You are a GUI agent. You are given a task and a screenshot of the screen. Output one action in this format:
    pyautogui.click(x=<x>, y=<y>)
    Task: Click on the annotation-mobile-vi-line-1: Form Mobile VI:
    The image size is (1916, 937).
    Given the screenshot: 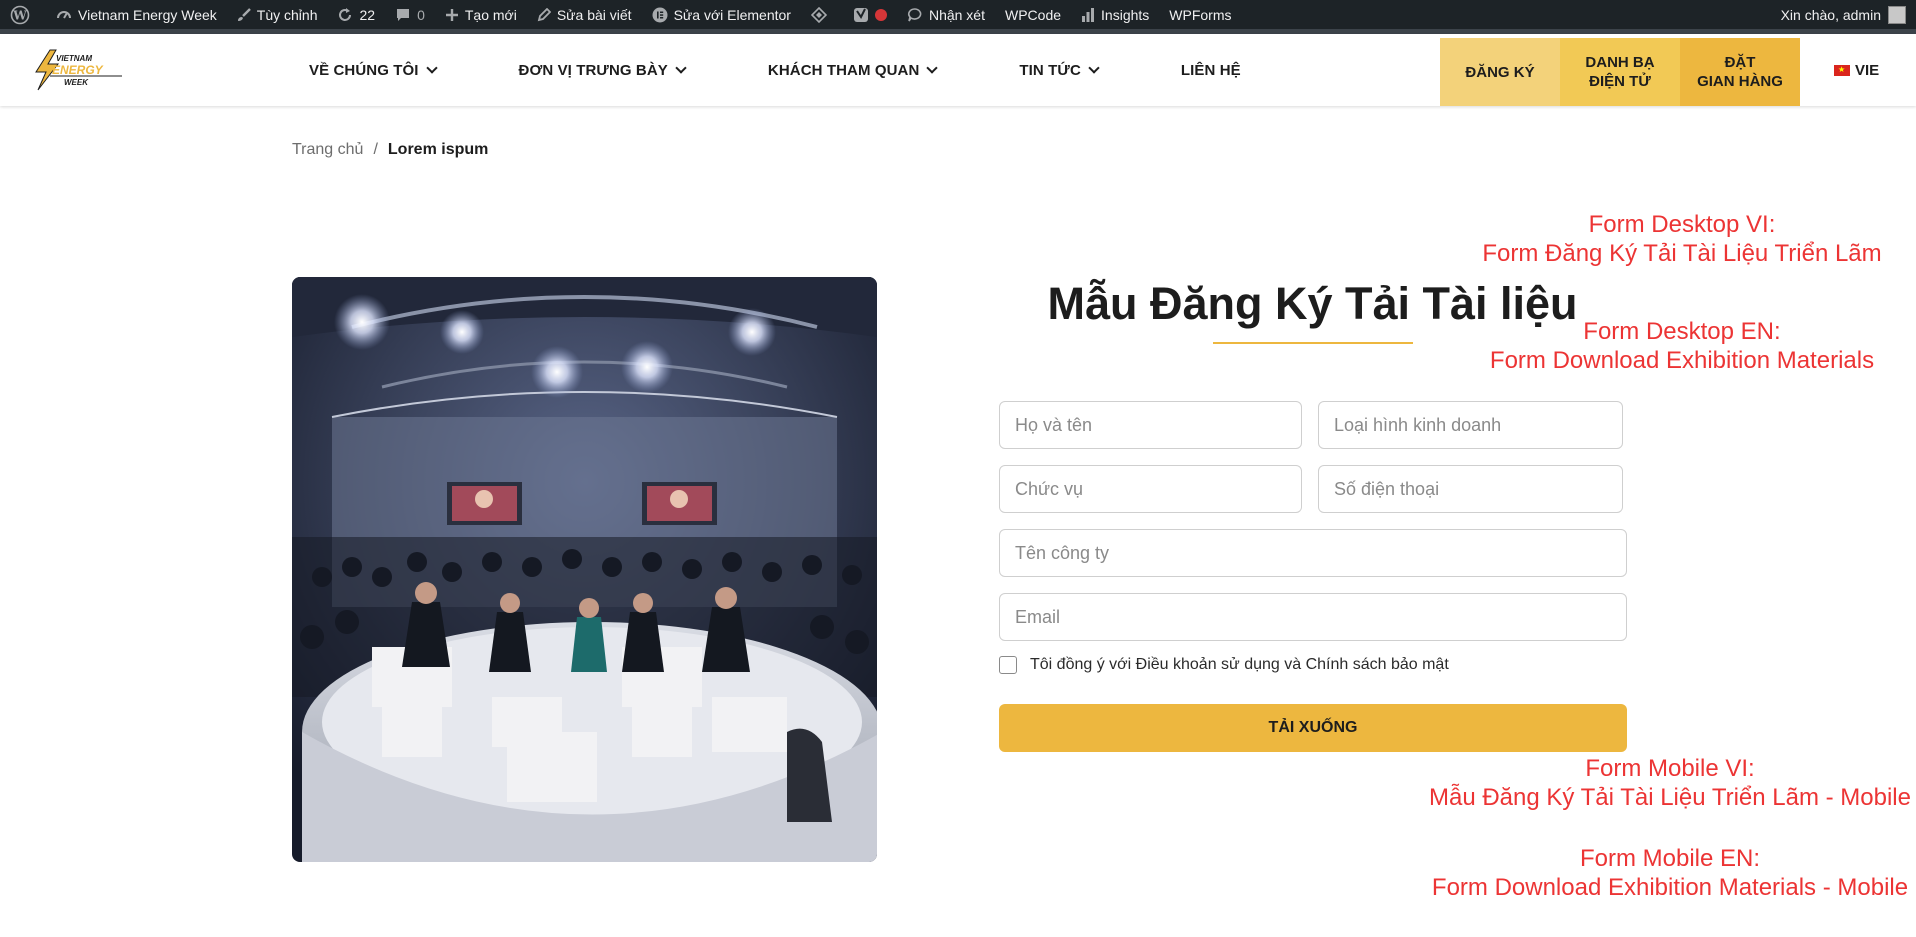 What is the action you would take?
    pyautogui.click(x=1670, y=768)
    